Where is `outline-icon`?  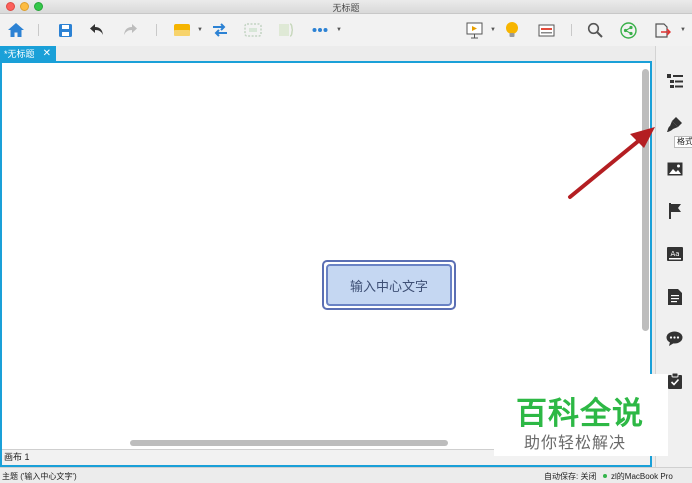
outline-icon is located at coordinates (674, 80).